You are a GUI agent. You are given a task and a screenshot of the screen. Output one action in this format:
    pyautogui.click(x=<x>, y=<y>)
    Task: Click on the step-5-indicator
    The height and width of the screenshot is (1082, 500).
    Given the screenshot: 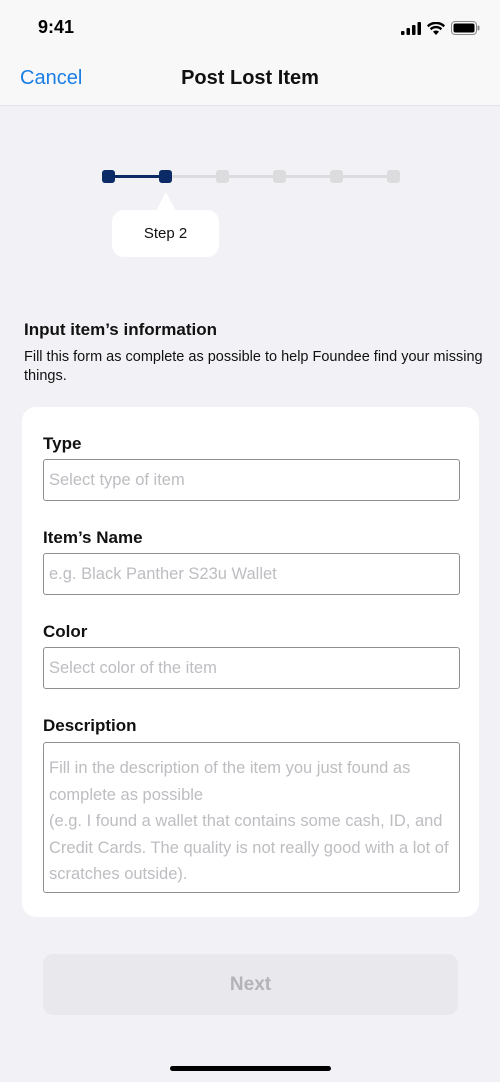 What is the action you would take?
    pyautogui.click(x=336, y=176)
    